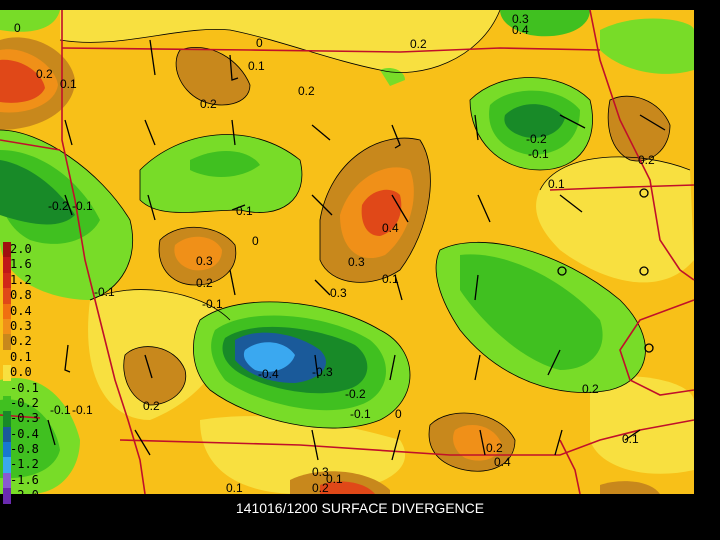 The width and height of the screenshot is (720, 540). I want to click on legend-label: -0.8, so click(24, 449).